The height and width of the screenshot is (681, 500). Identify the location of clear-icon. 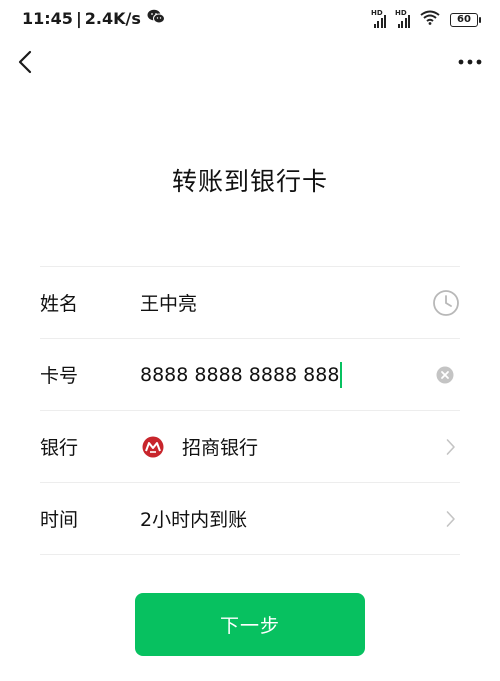
(445, 374).